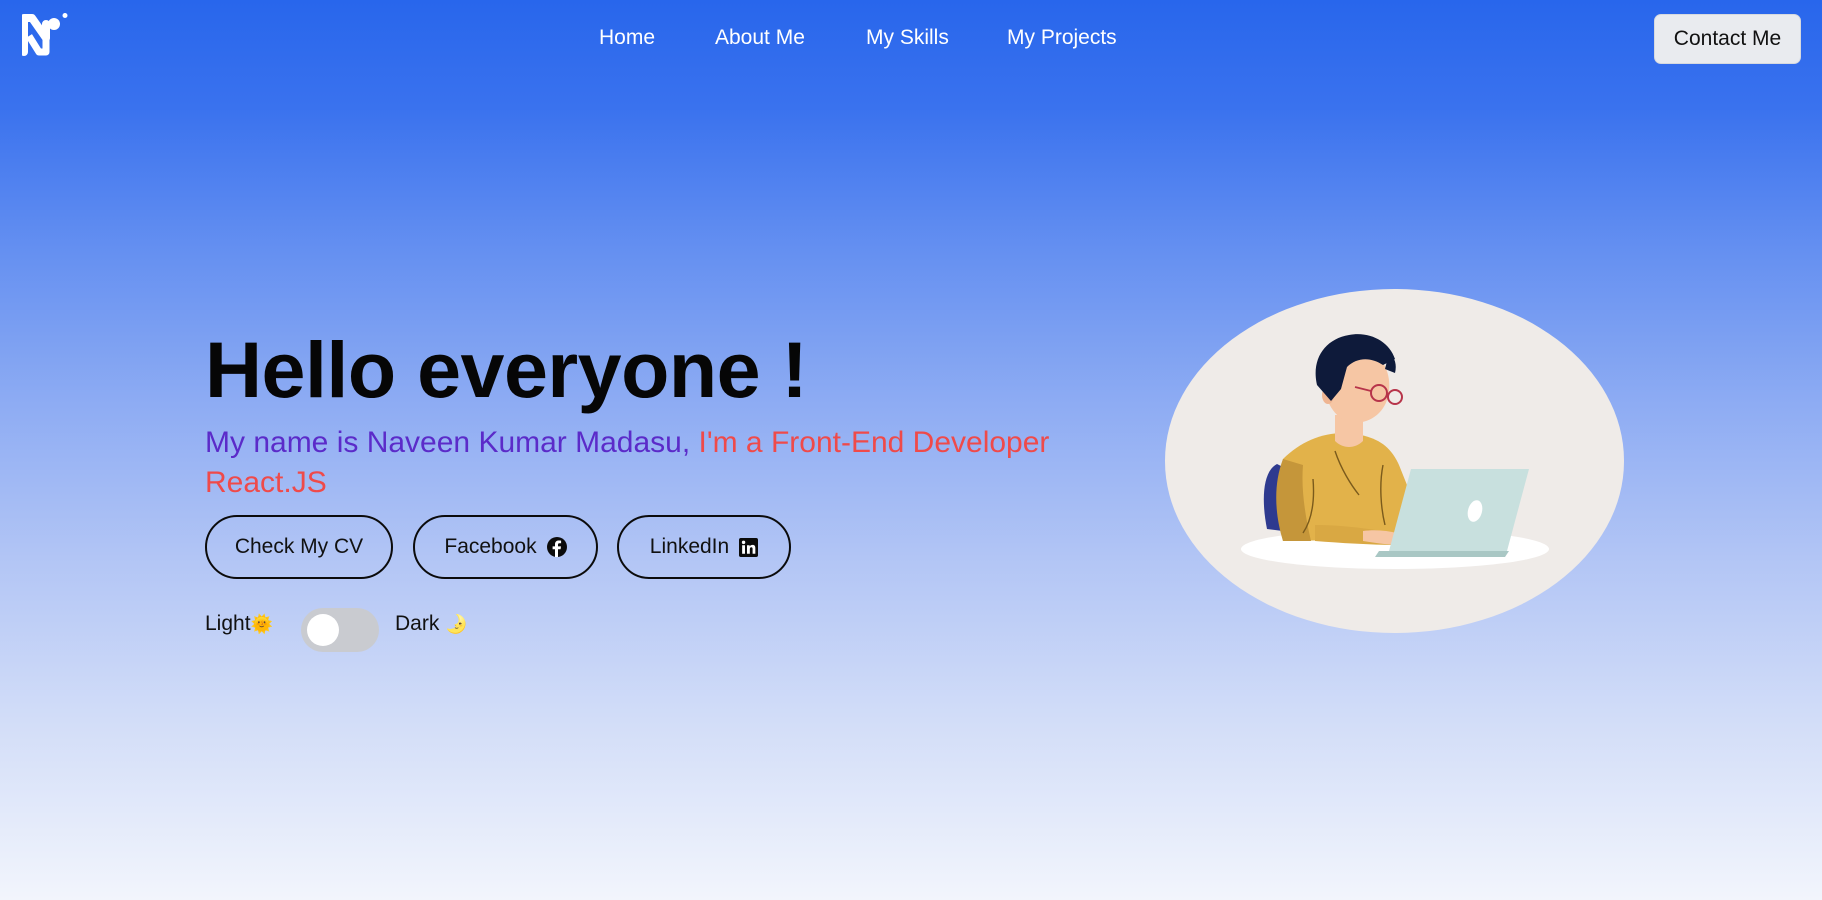  I want to click on check-cv-button: Check My CV, so click(299, 547).